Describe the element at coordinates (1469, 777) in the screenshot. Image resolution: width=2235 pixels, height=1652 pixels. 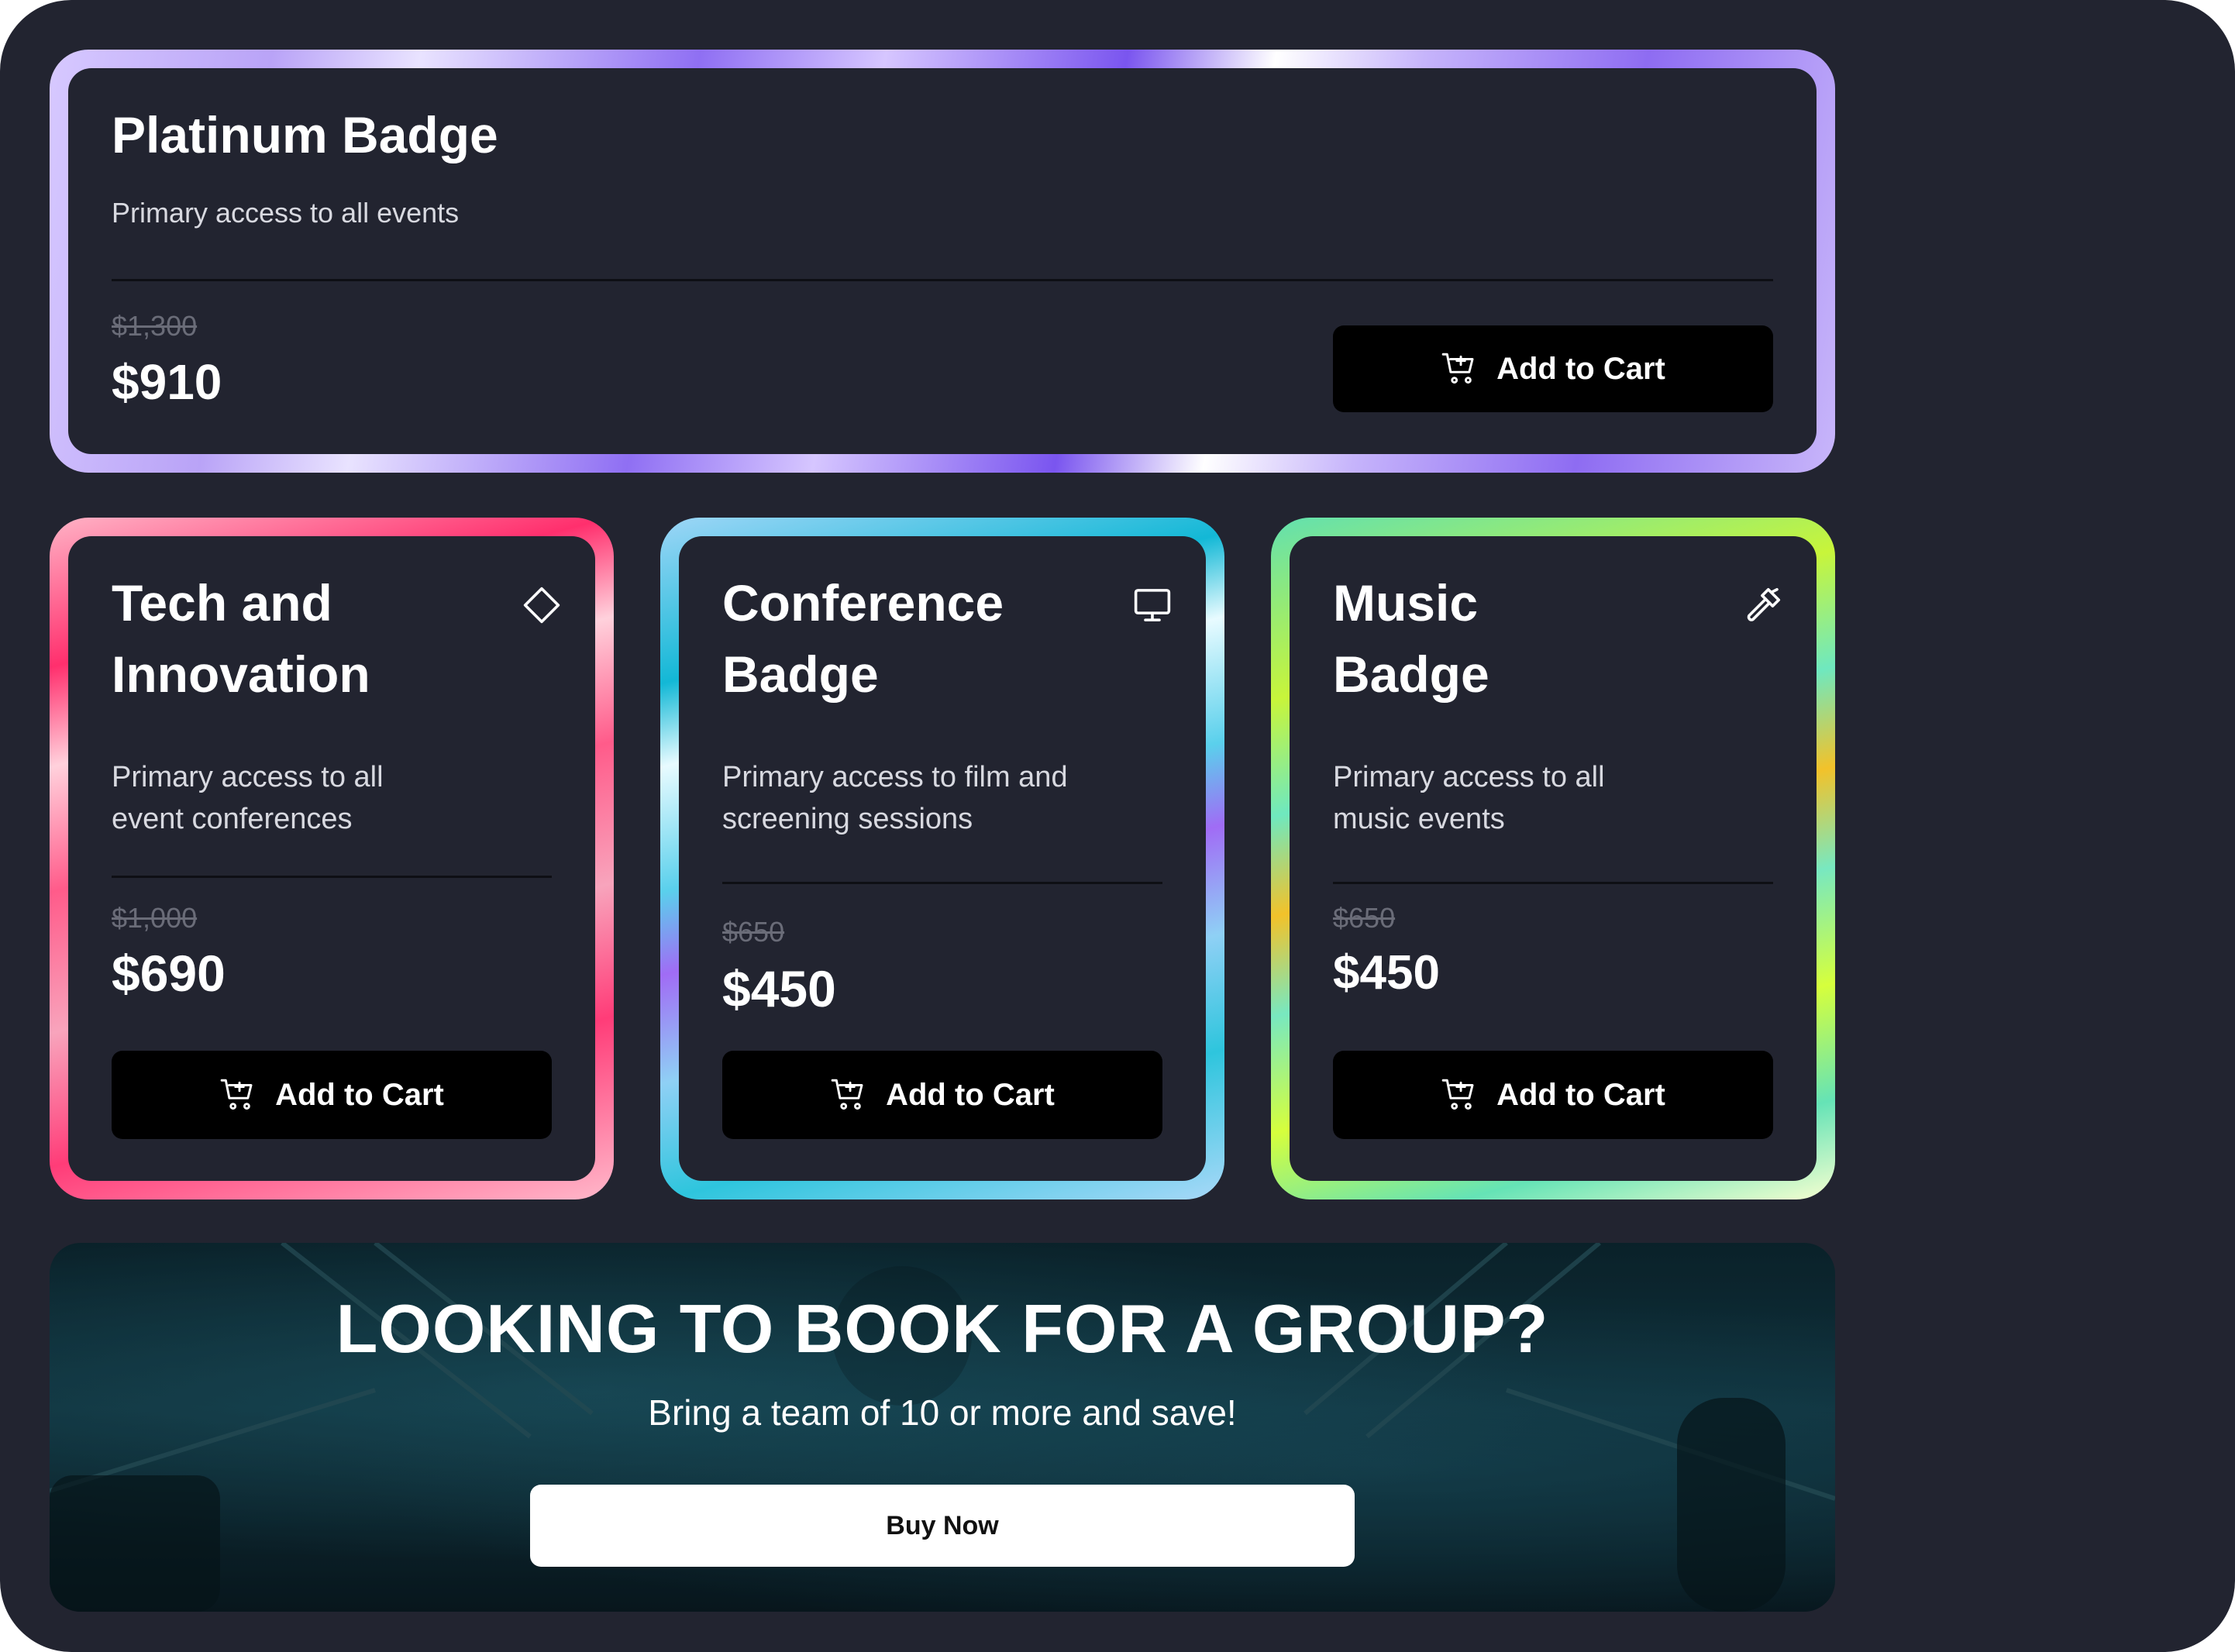
I see `music-desc-line1: Primary access to all` at that location.